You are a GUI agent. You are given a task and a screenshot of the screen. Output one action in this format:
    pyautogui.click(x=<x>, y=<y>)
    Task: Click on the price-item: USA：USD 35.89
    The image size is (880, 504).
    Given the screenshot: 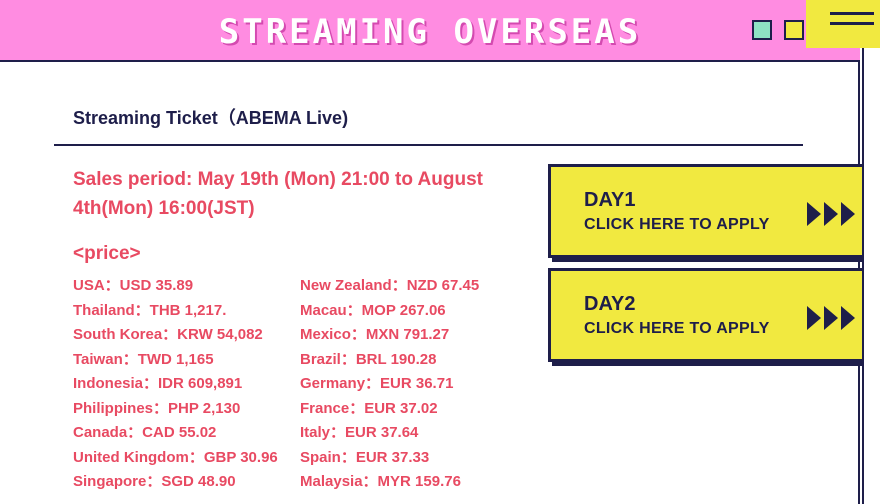 What is the action you would take?
    pyautogui.click(x=133, y=285)
    